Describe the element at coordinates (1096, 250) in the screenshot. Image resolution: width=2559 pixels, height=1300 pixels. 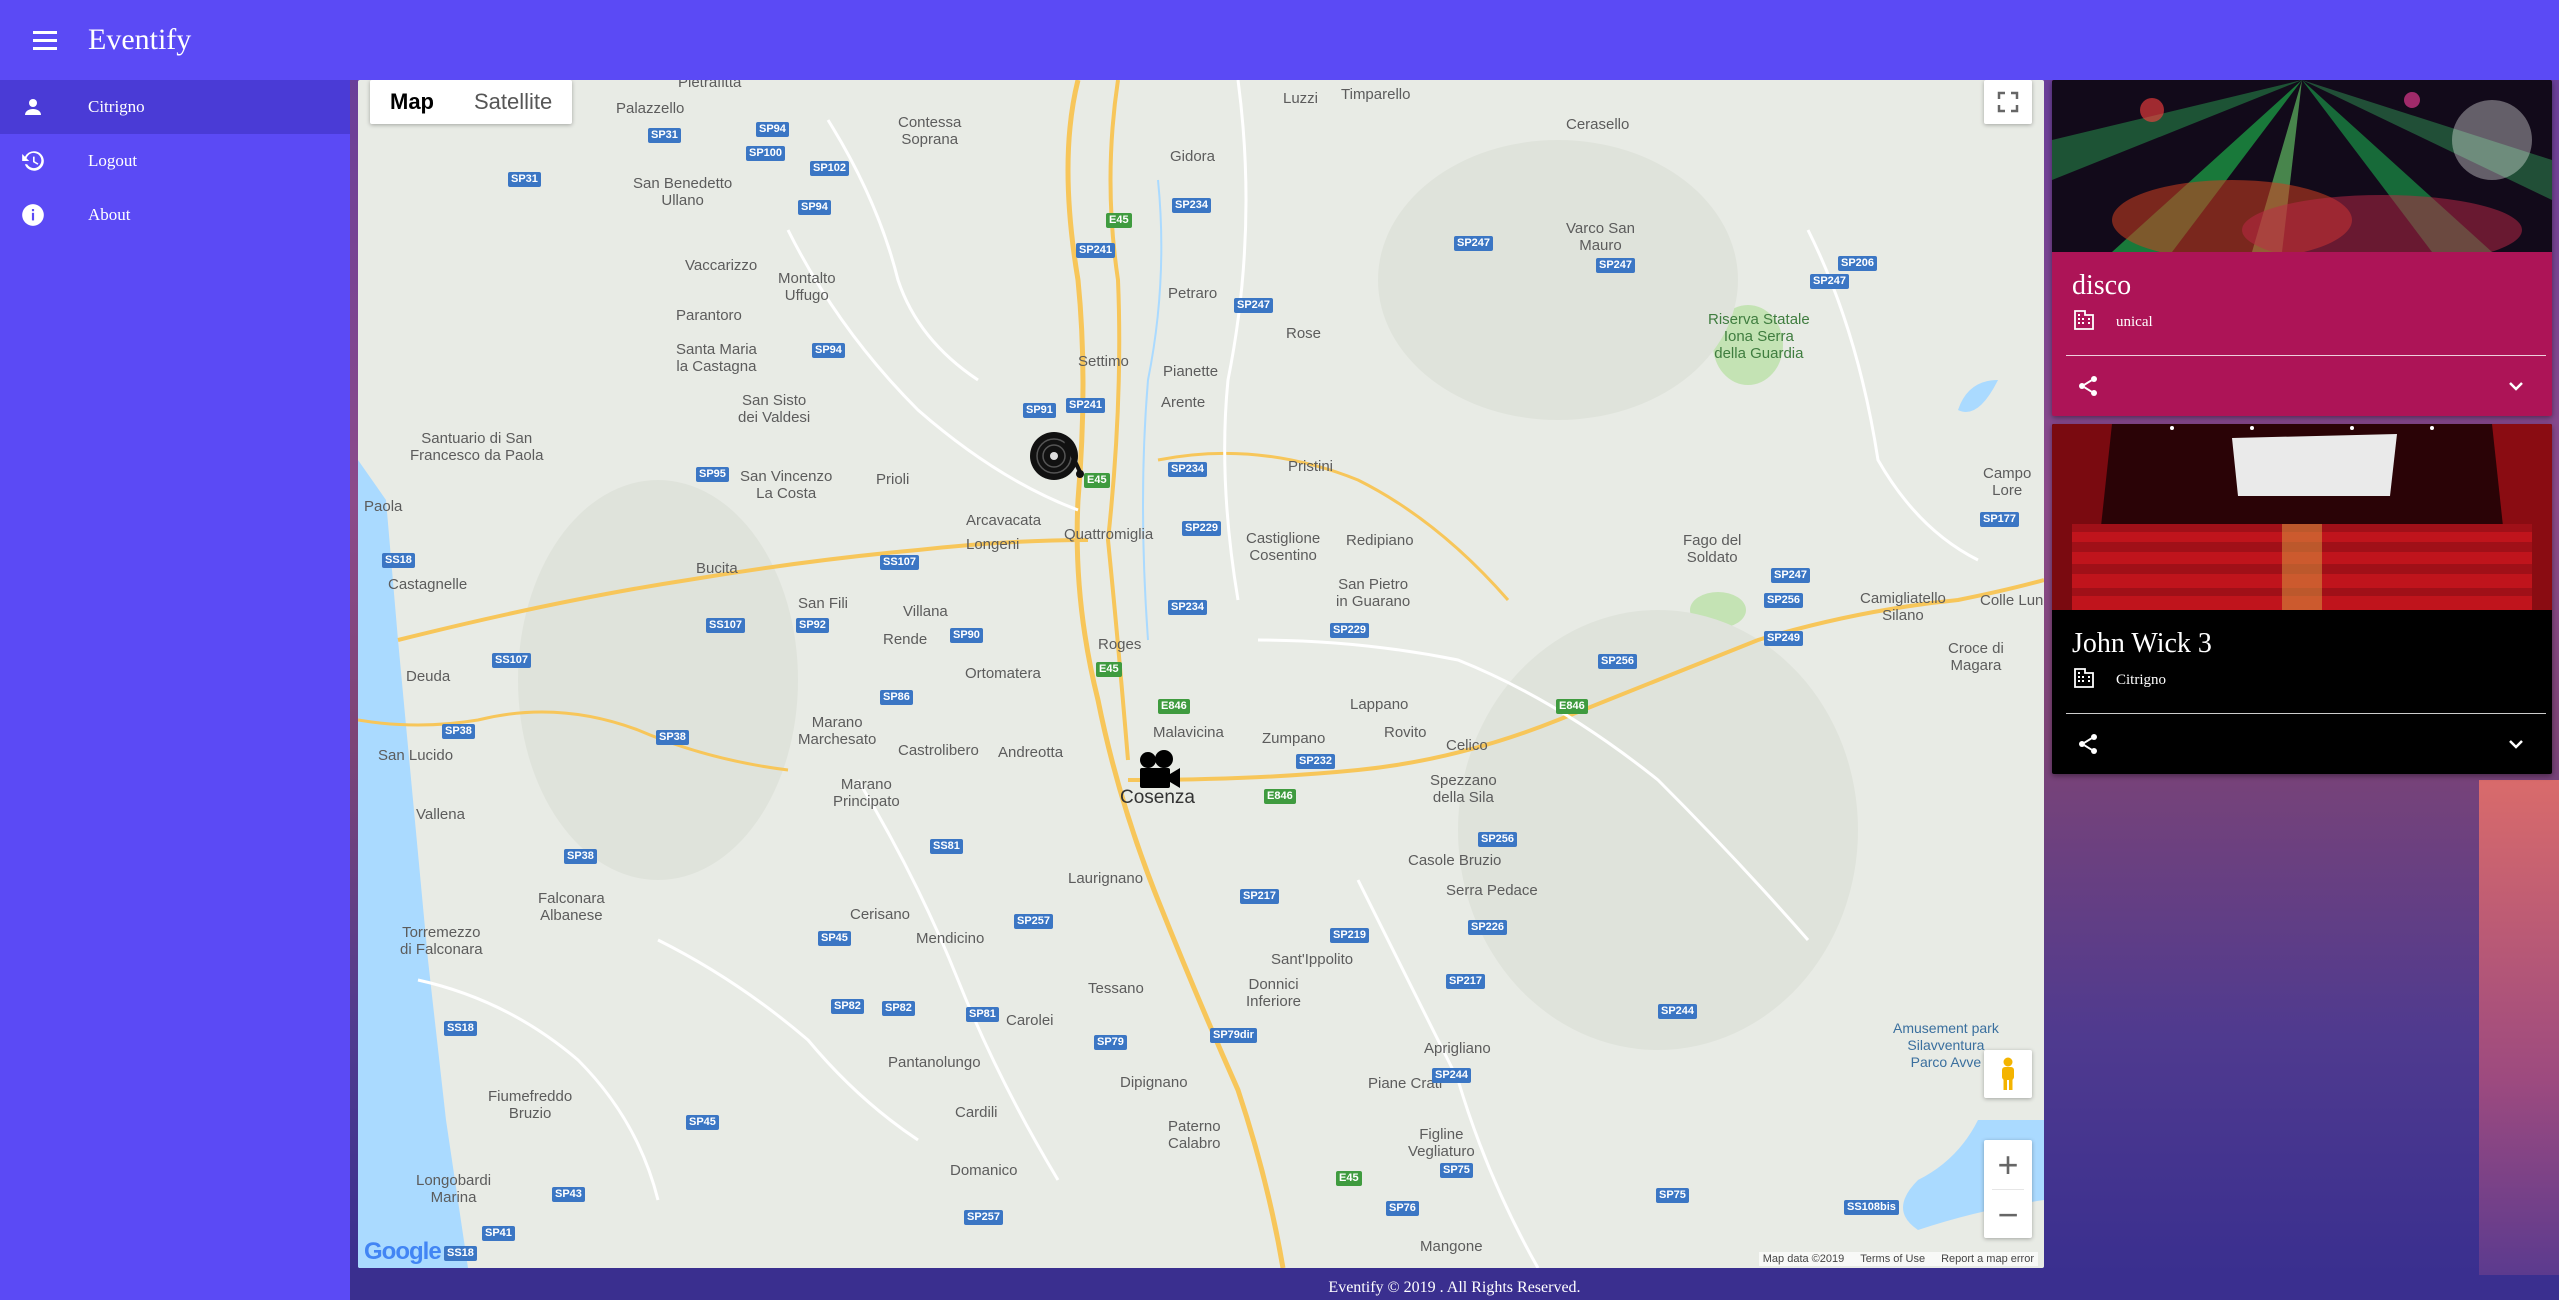
I see `road-shield: SP241` at that location.